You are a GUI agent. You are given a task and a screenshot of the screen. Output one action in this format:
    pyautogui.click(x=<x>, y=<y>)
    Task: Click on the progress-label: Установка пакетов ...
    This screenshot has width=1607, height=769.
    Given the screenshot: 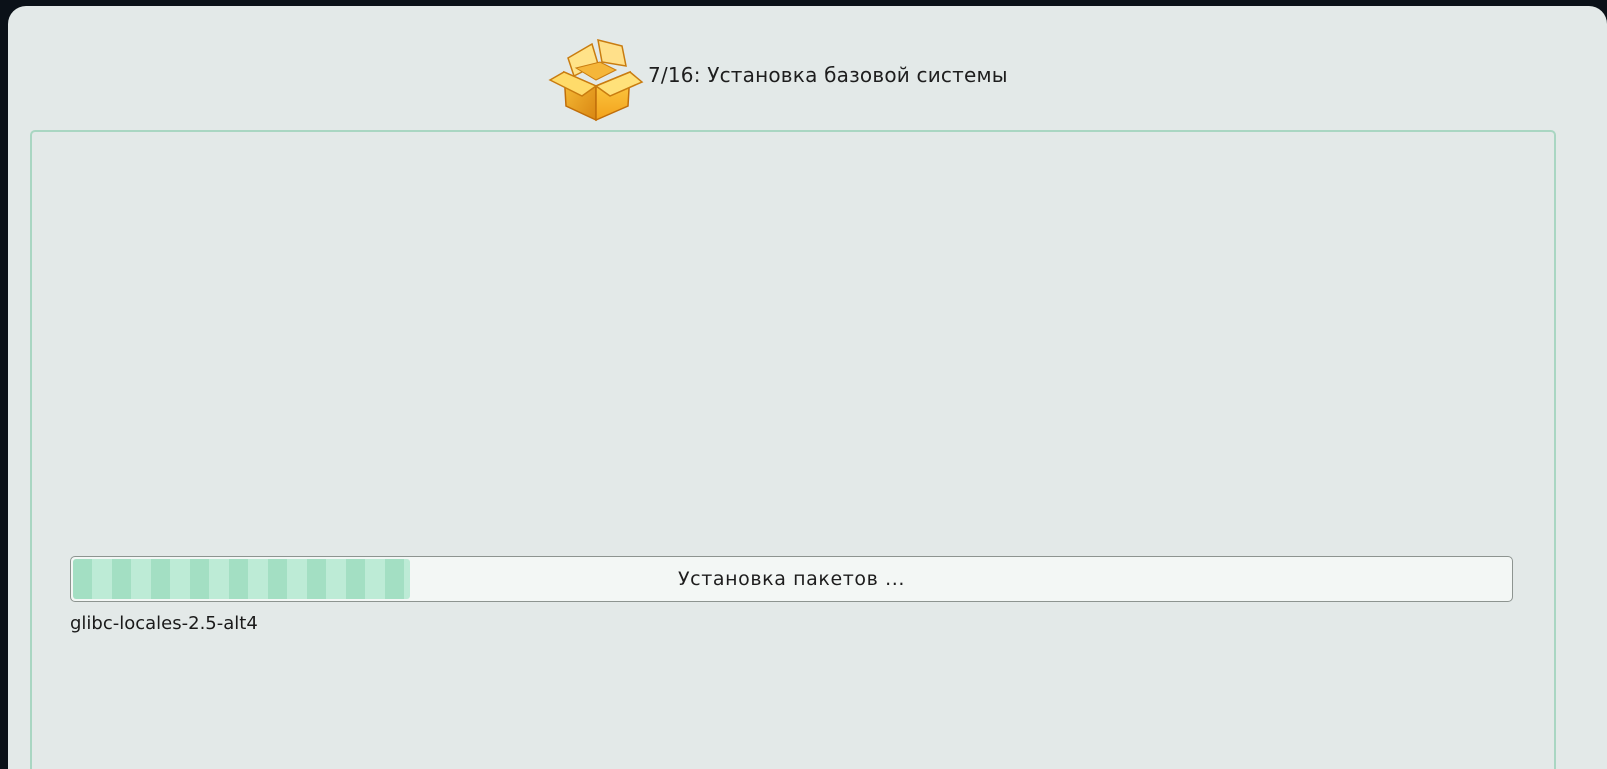 What is the action you would take?
    pyautogui.click(x=791, y=579)
    